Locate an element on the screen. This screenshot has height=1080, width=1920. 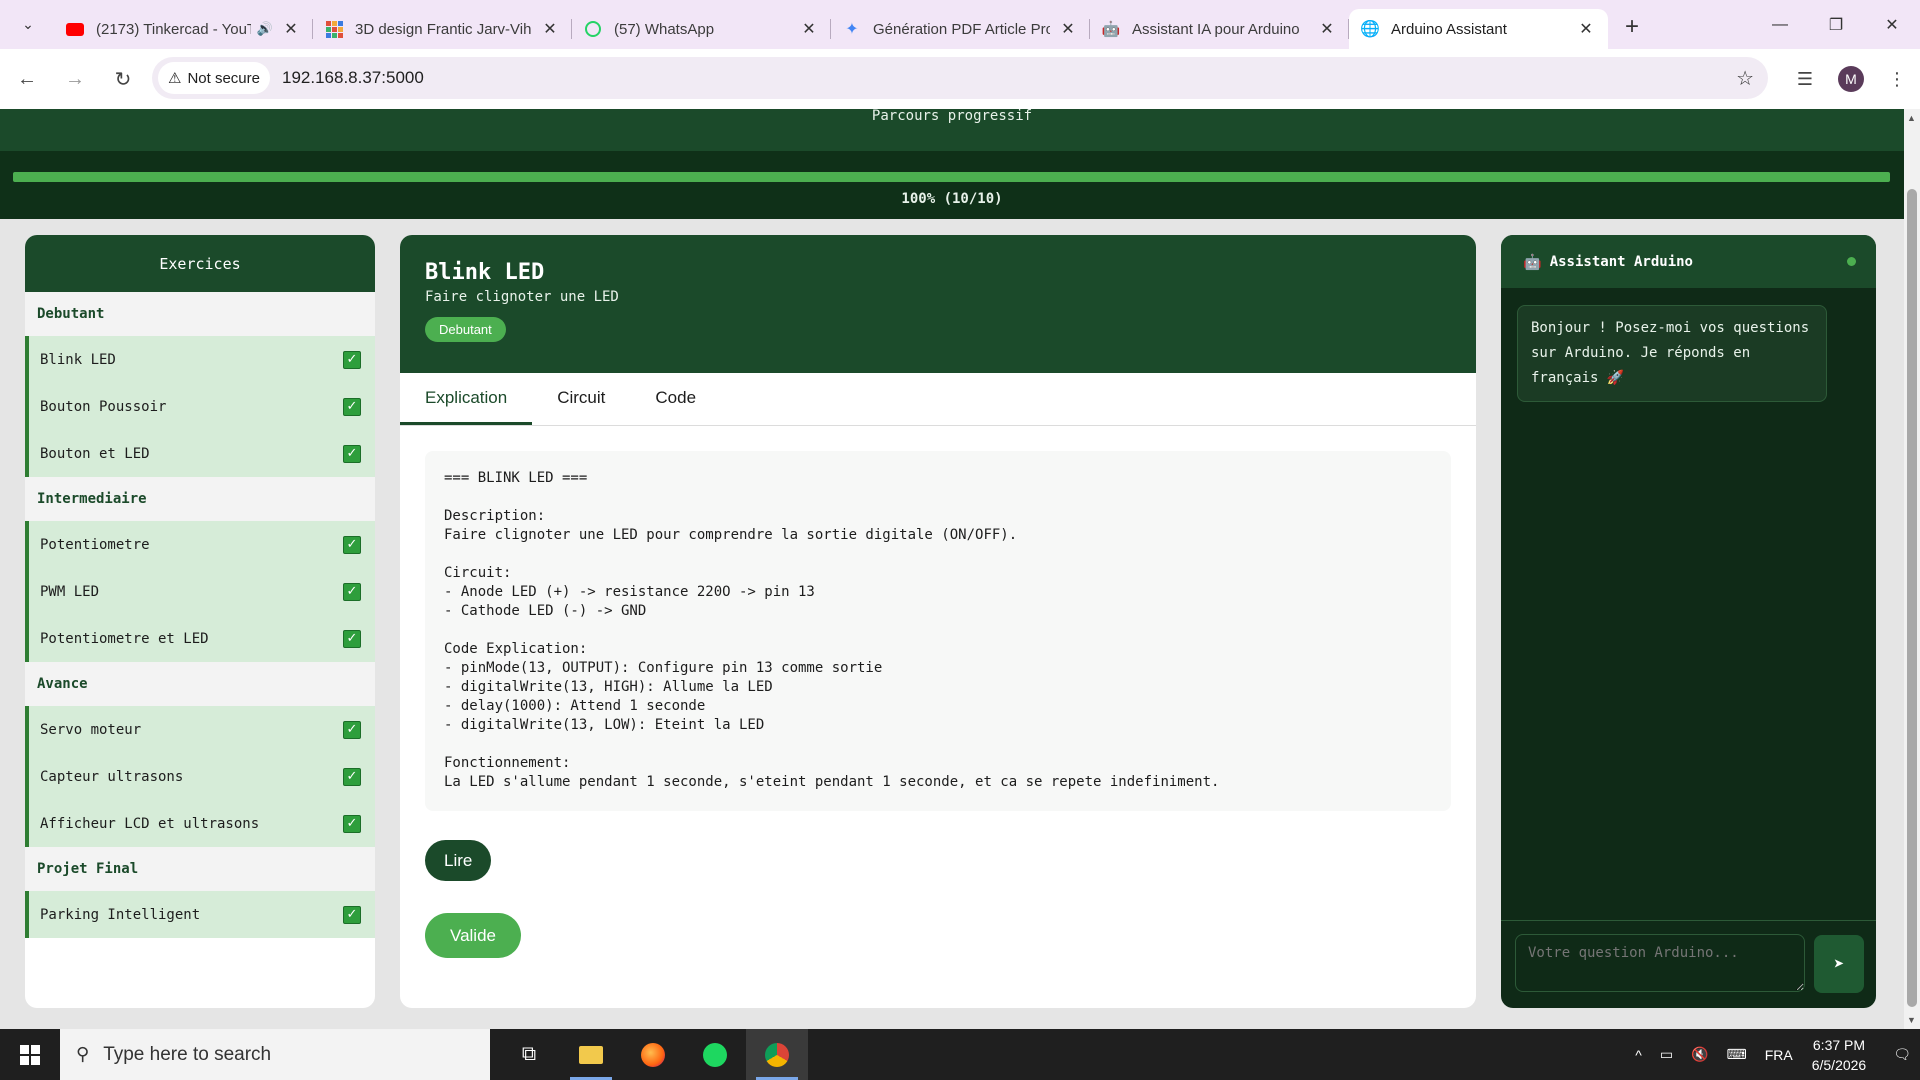
sidebar-item-label: Afficheur LCD et ultrasons is located at coordinates (150, 823).